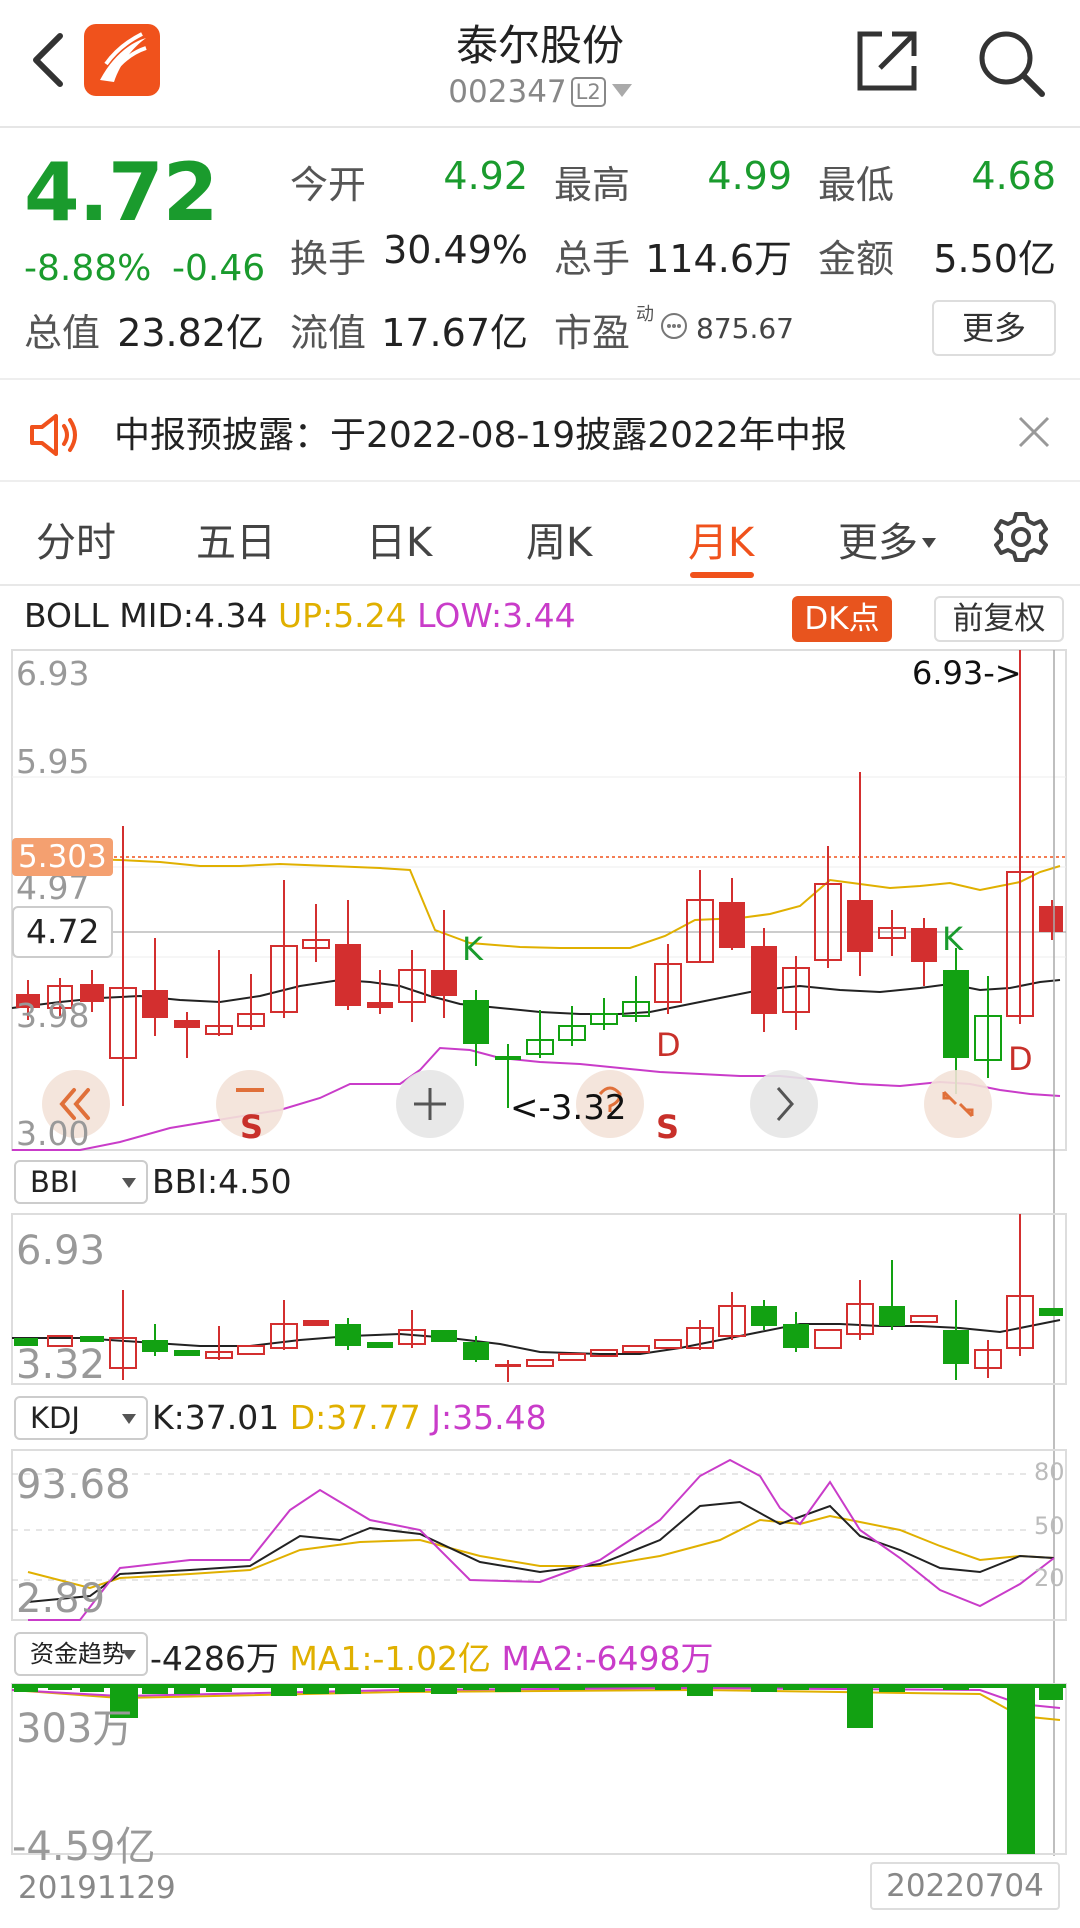  I want to click on kdj-j-line, so click(541, 1539).